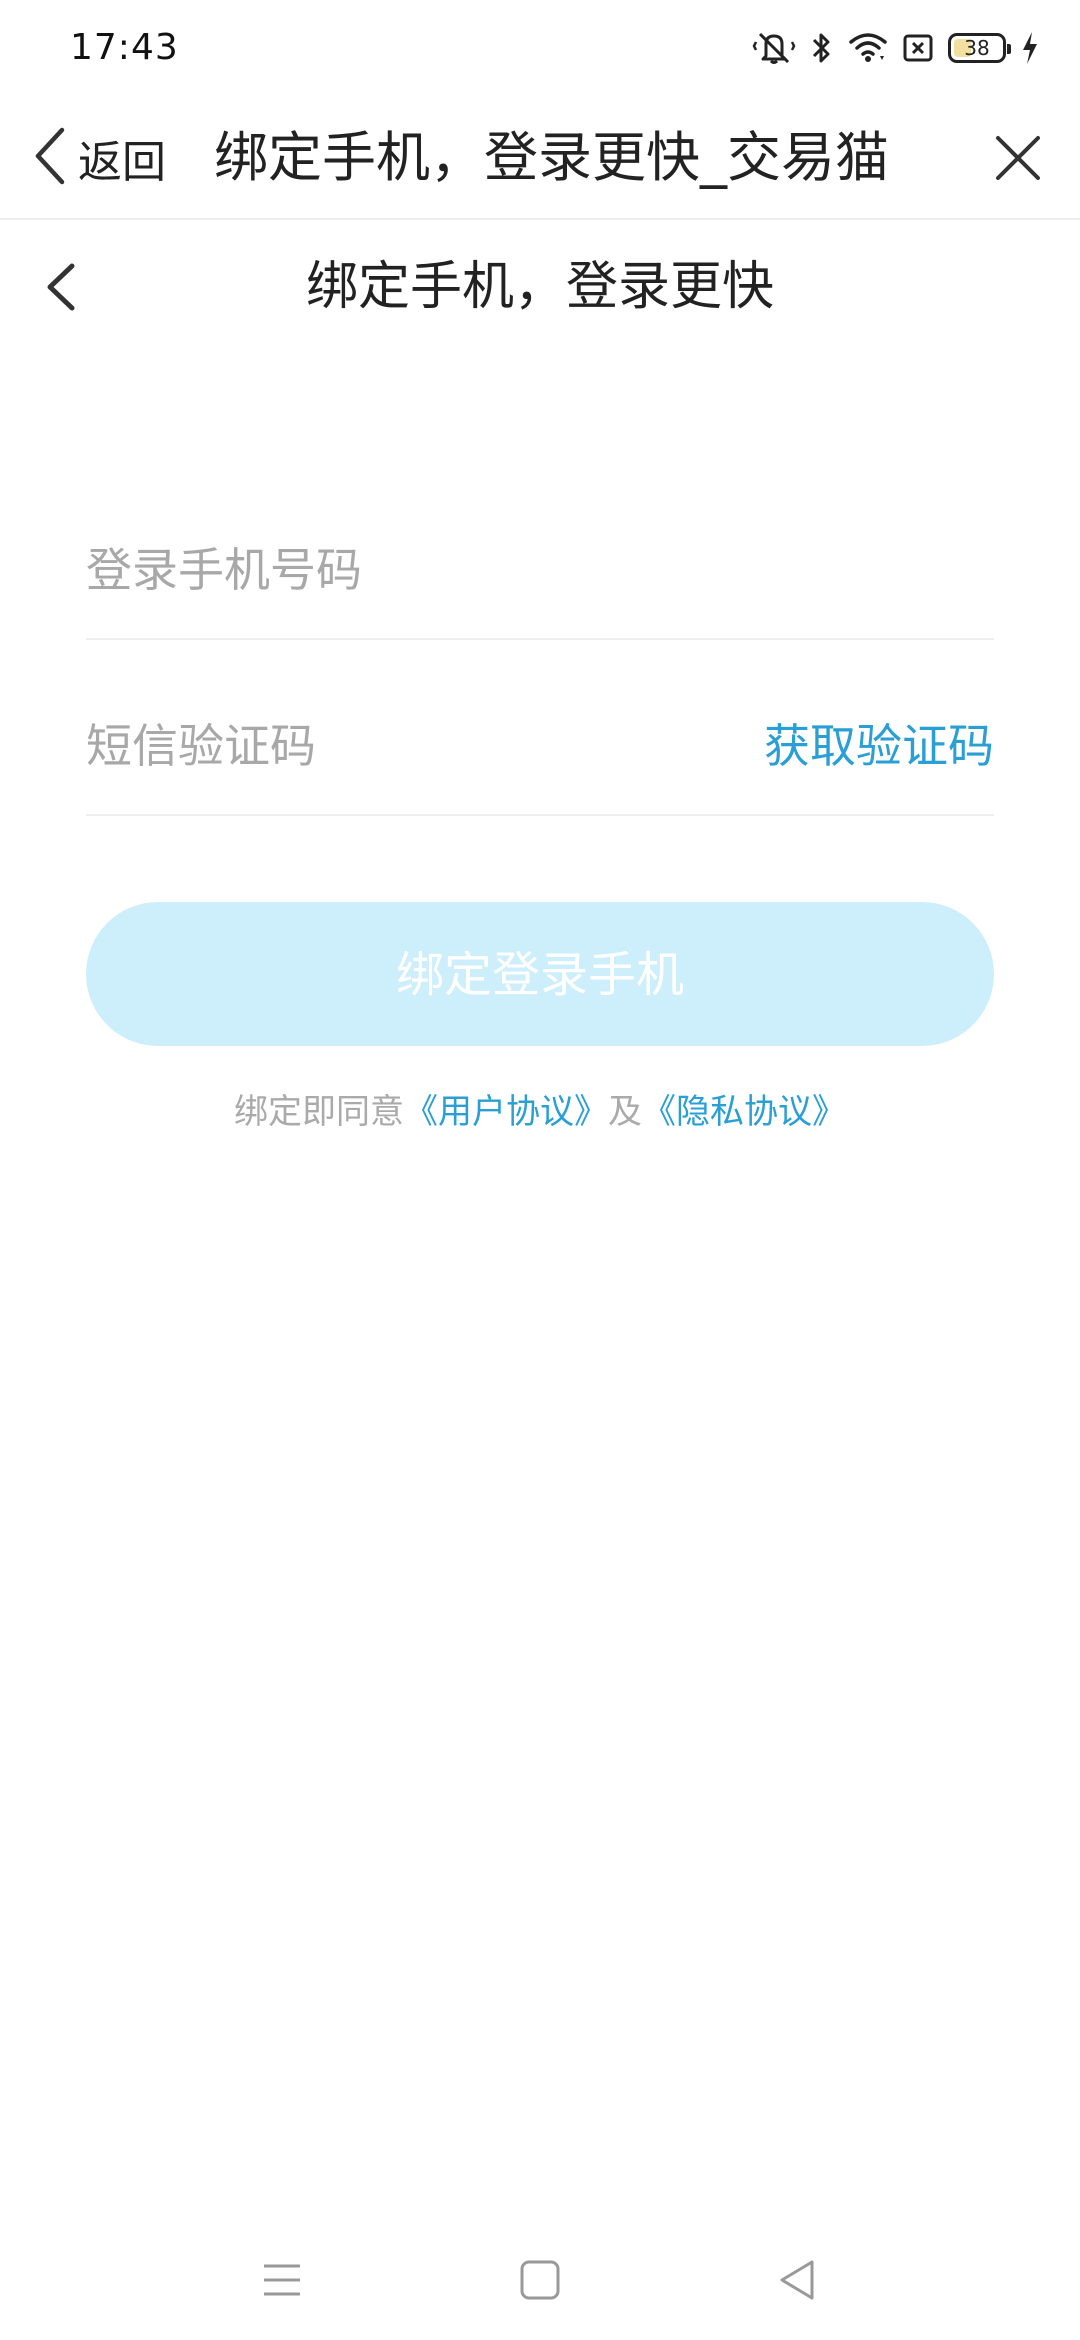 This screenshot has width=1080, height=2340. I want to click on page-title: 绑定手机，登录更快, so click(539, 287).